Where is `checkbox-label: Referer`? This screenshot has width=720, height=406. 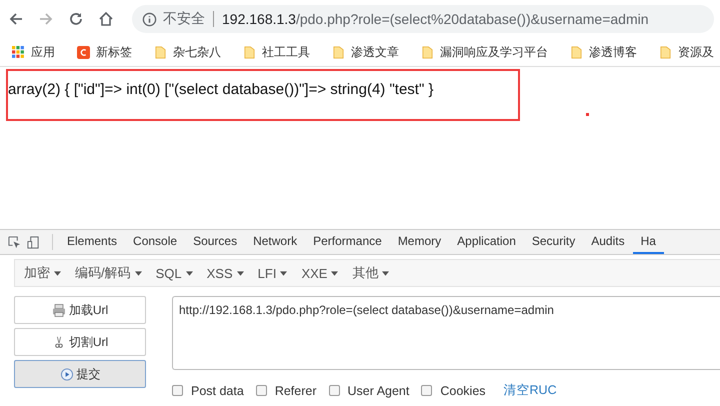 checkbox-label: Referer is located at coordinates (295, 391).